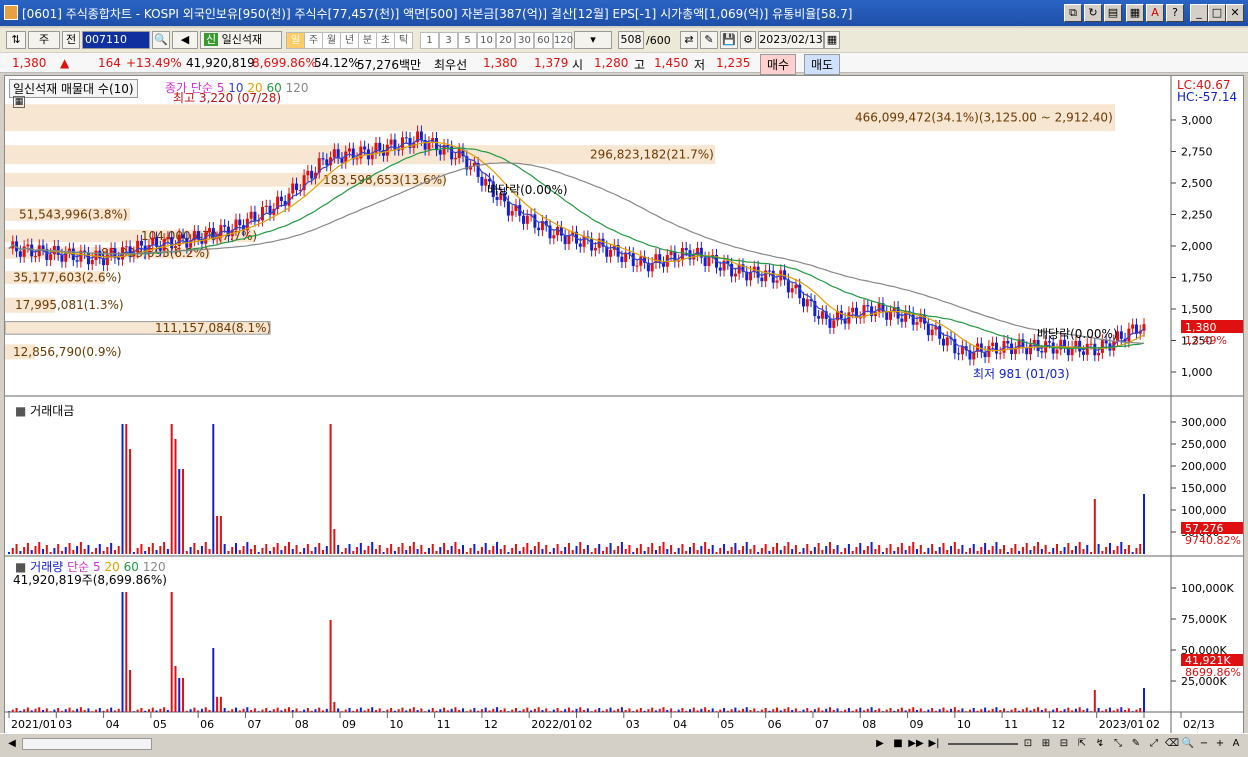 The height and width of the screenshot is (757, 1248). Describe the element at coordinates (1204, 744) in the screenshot. I see `zoom-out-icon: −` at that location.